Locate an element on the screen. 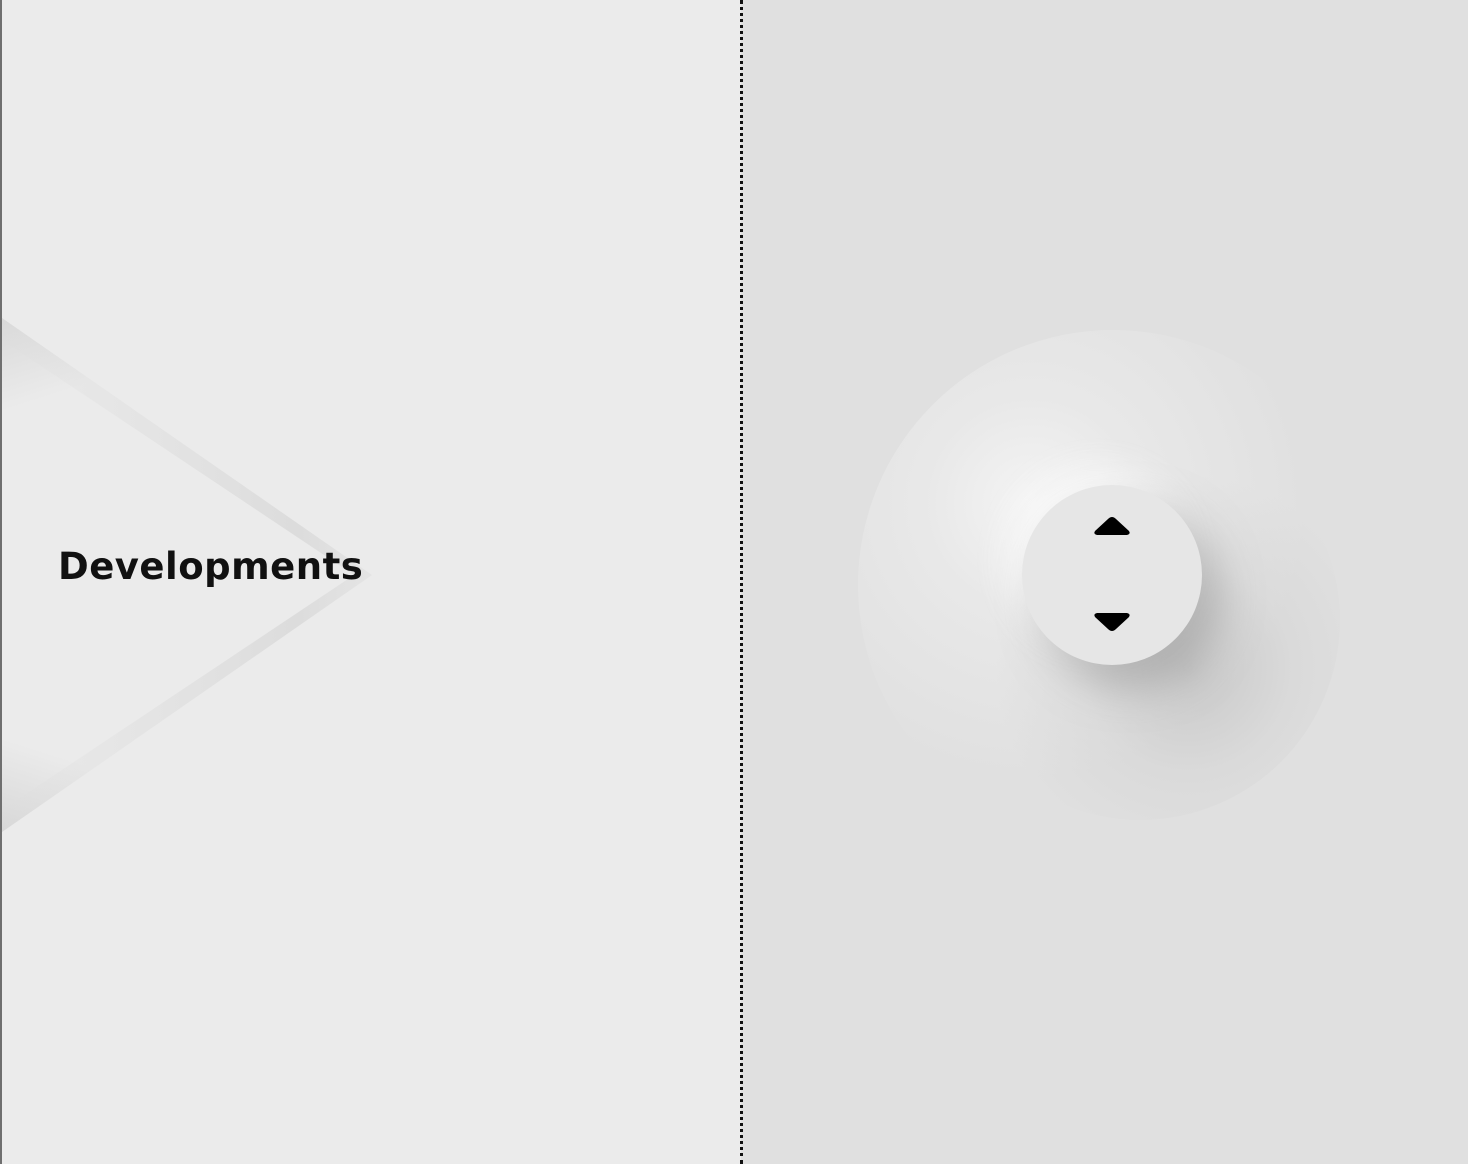  arrow-label: Developments is located at coordinates (211, 566).